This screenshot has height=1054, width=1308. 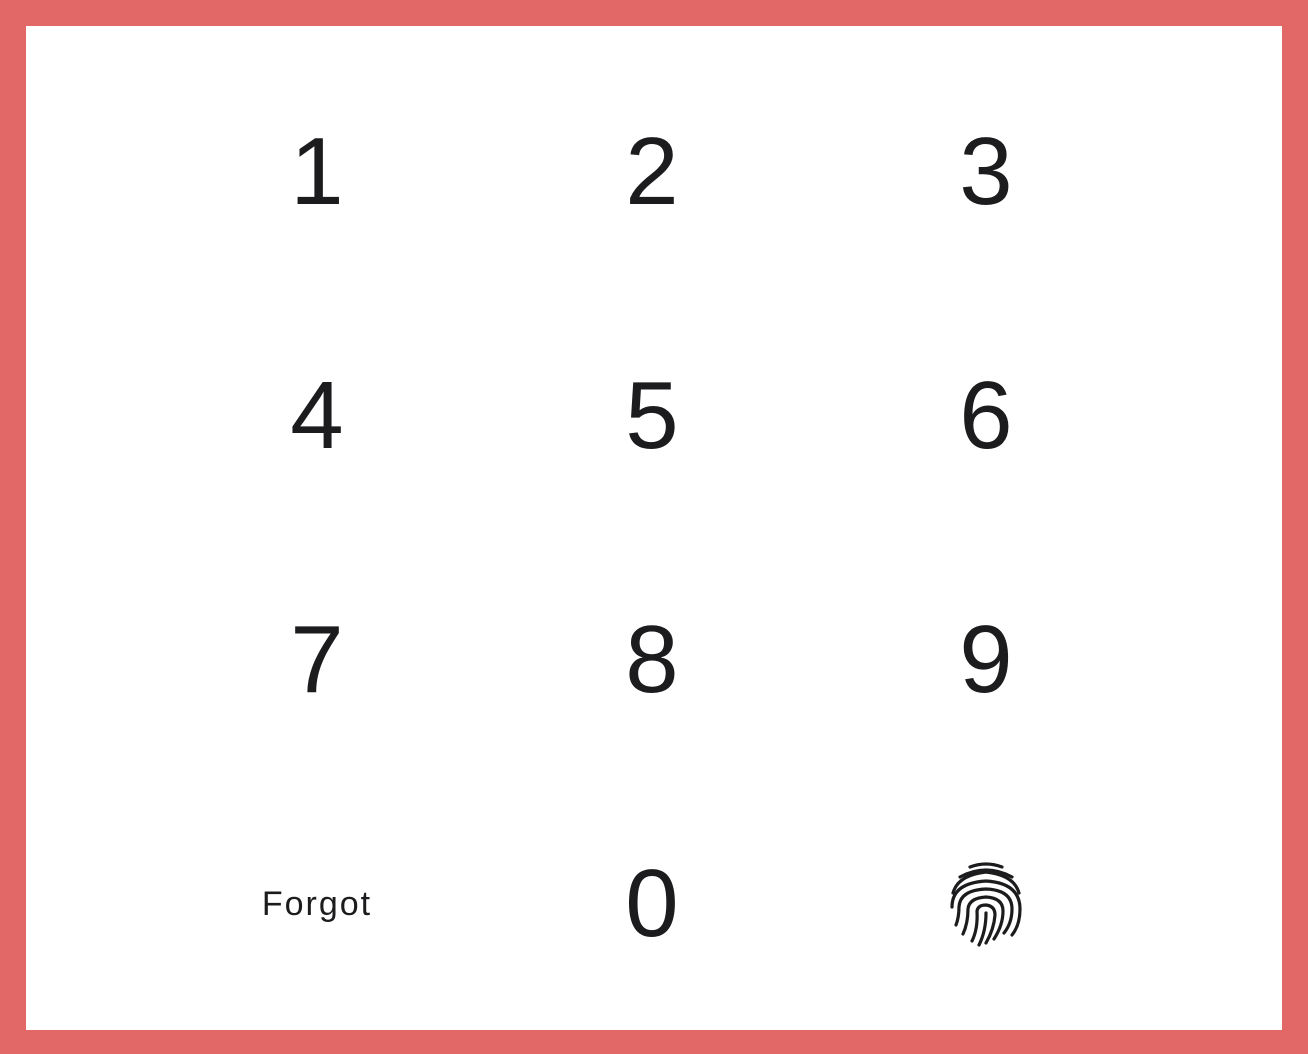 I want to click on key-8: 8, so click(x=652, y=660).